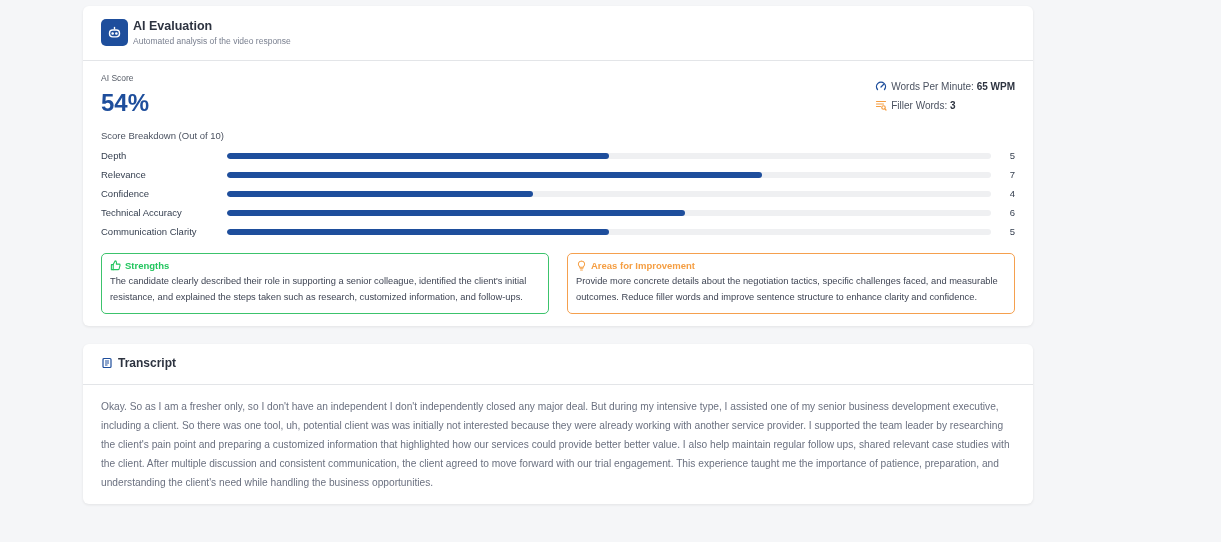 The width and height of the screenshot is (1221, 542). Describe the element at coordinates (114, 155) in the screenshot. I see `criterion-label: Depth` at that location.